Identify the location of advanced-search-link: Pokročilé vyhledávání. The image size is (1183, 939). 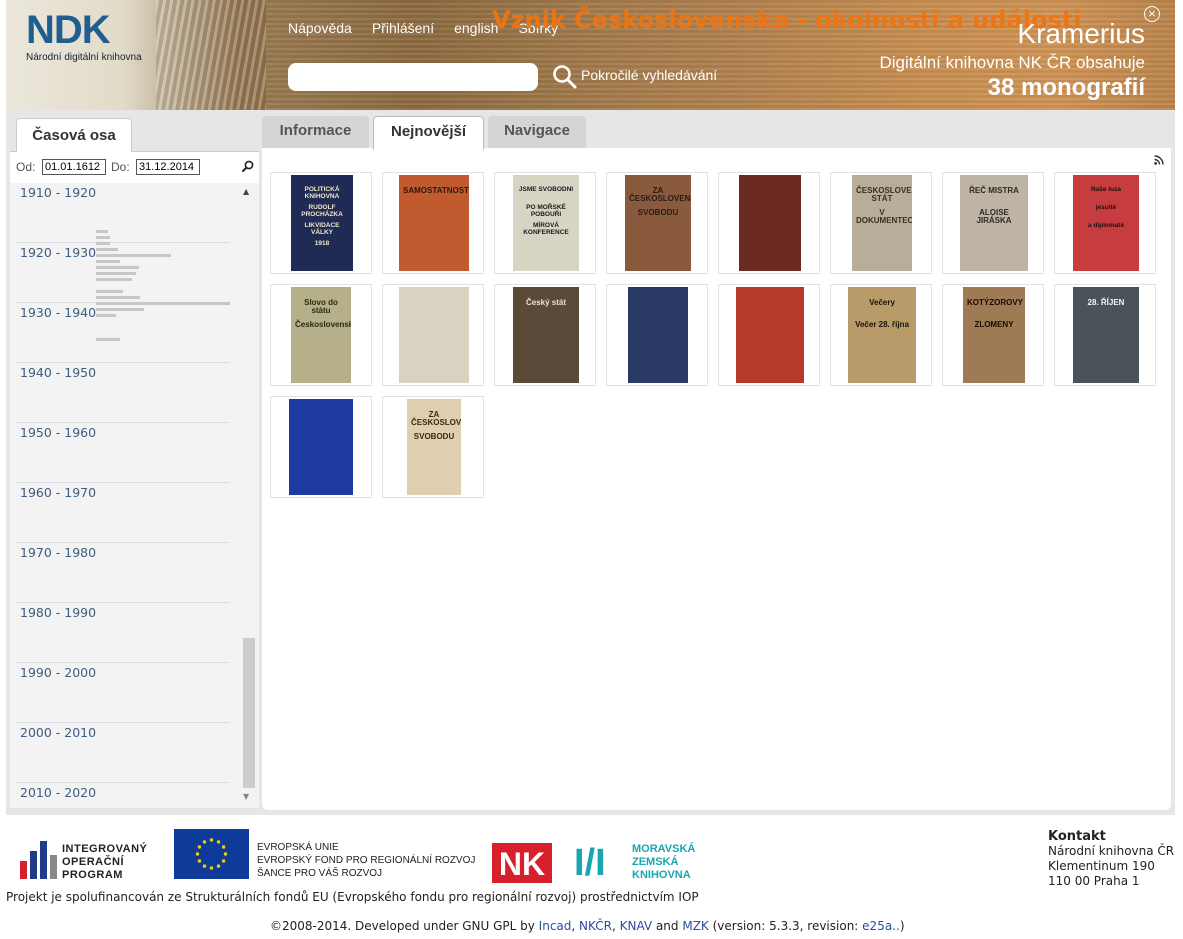
(649, 75).